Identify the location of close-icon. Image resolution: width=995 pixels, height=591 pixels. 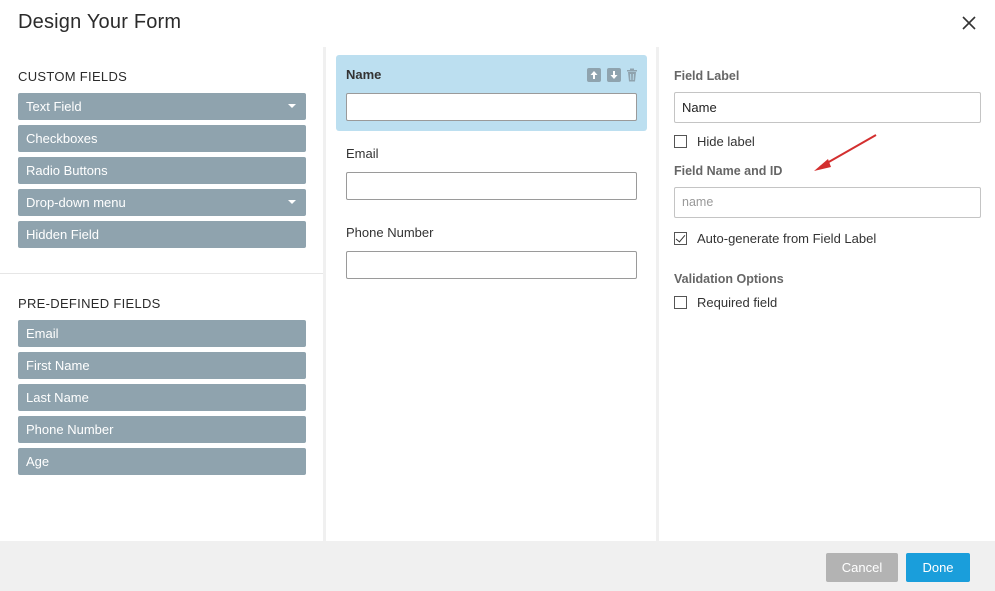
(969, 23).